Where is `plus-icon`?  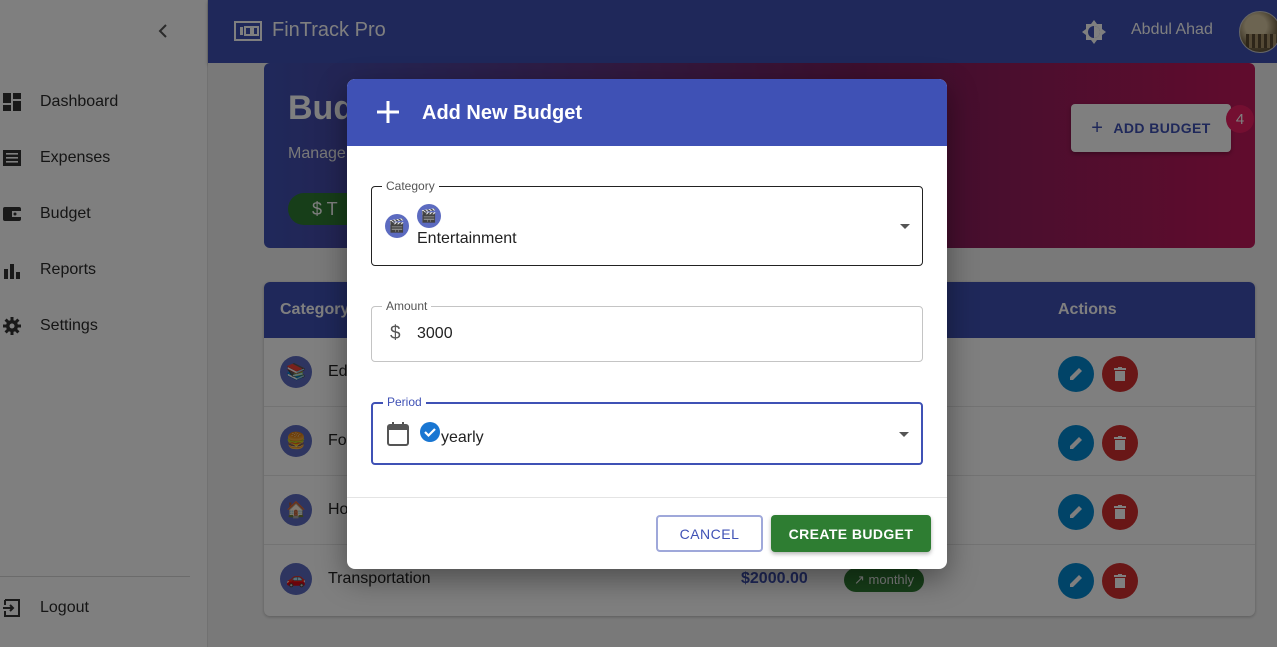 plus-icon is located at coordinates (388, 112).